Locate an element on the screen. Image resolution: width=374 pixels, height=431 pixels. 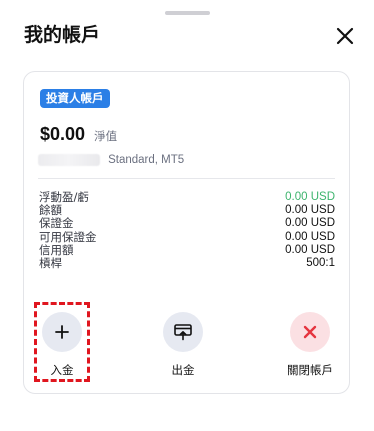
close-account-button: 關閉帳戶 is located at coordinates (310, 344).